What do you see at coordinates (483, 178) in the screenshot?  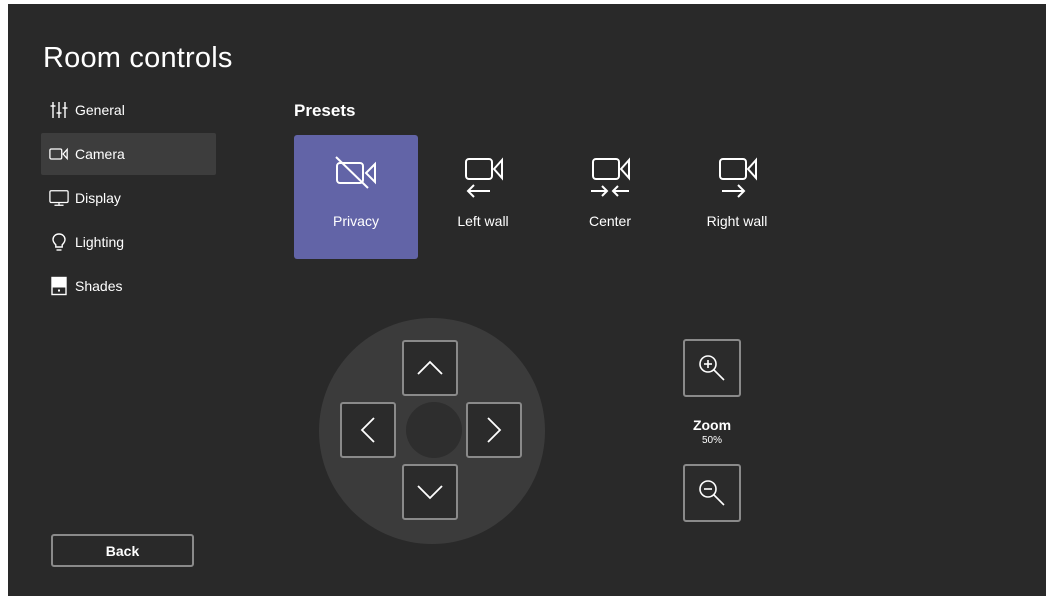 I see `camera-left-icon` at bounding box center [483, 178].